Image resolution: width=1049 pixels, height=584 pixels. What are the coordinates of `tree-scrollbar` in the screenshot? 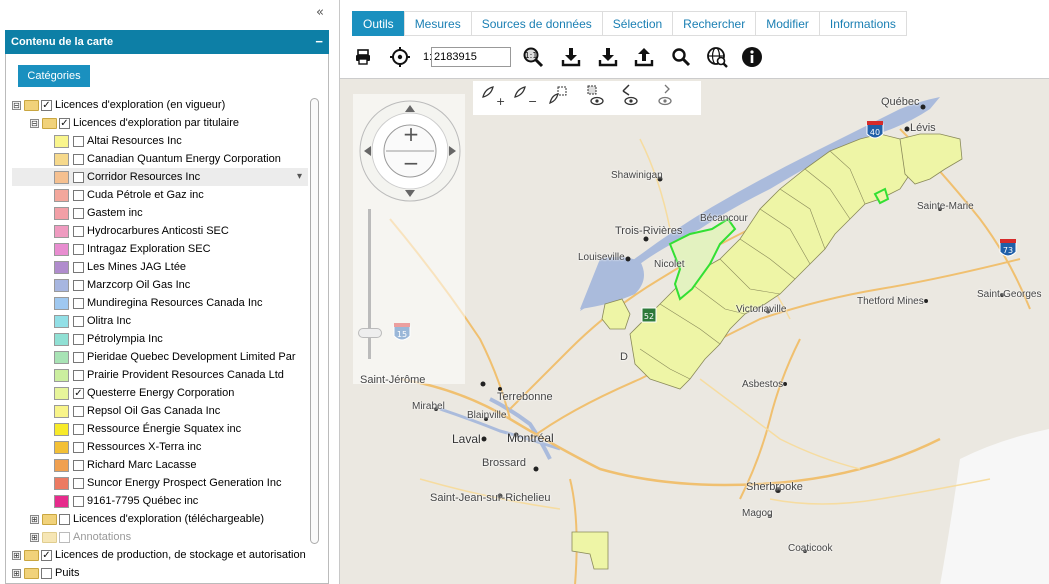 It's located at (314, 321).